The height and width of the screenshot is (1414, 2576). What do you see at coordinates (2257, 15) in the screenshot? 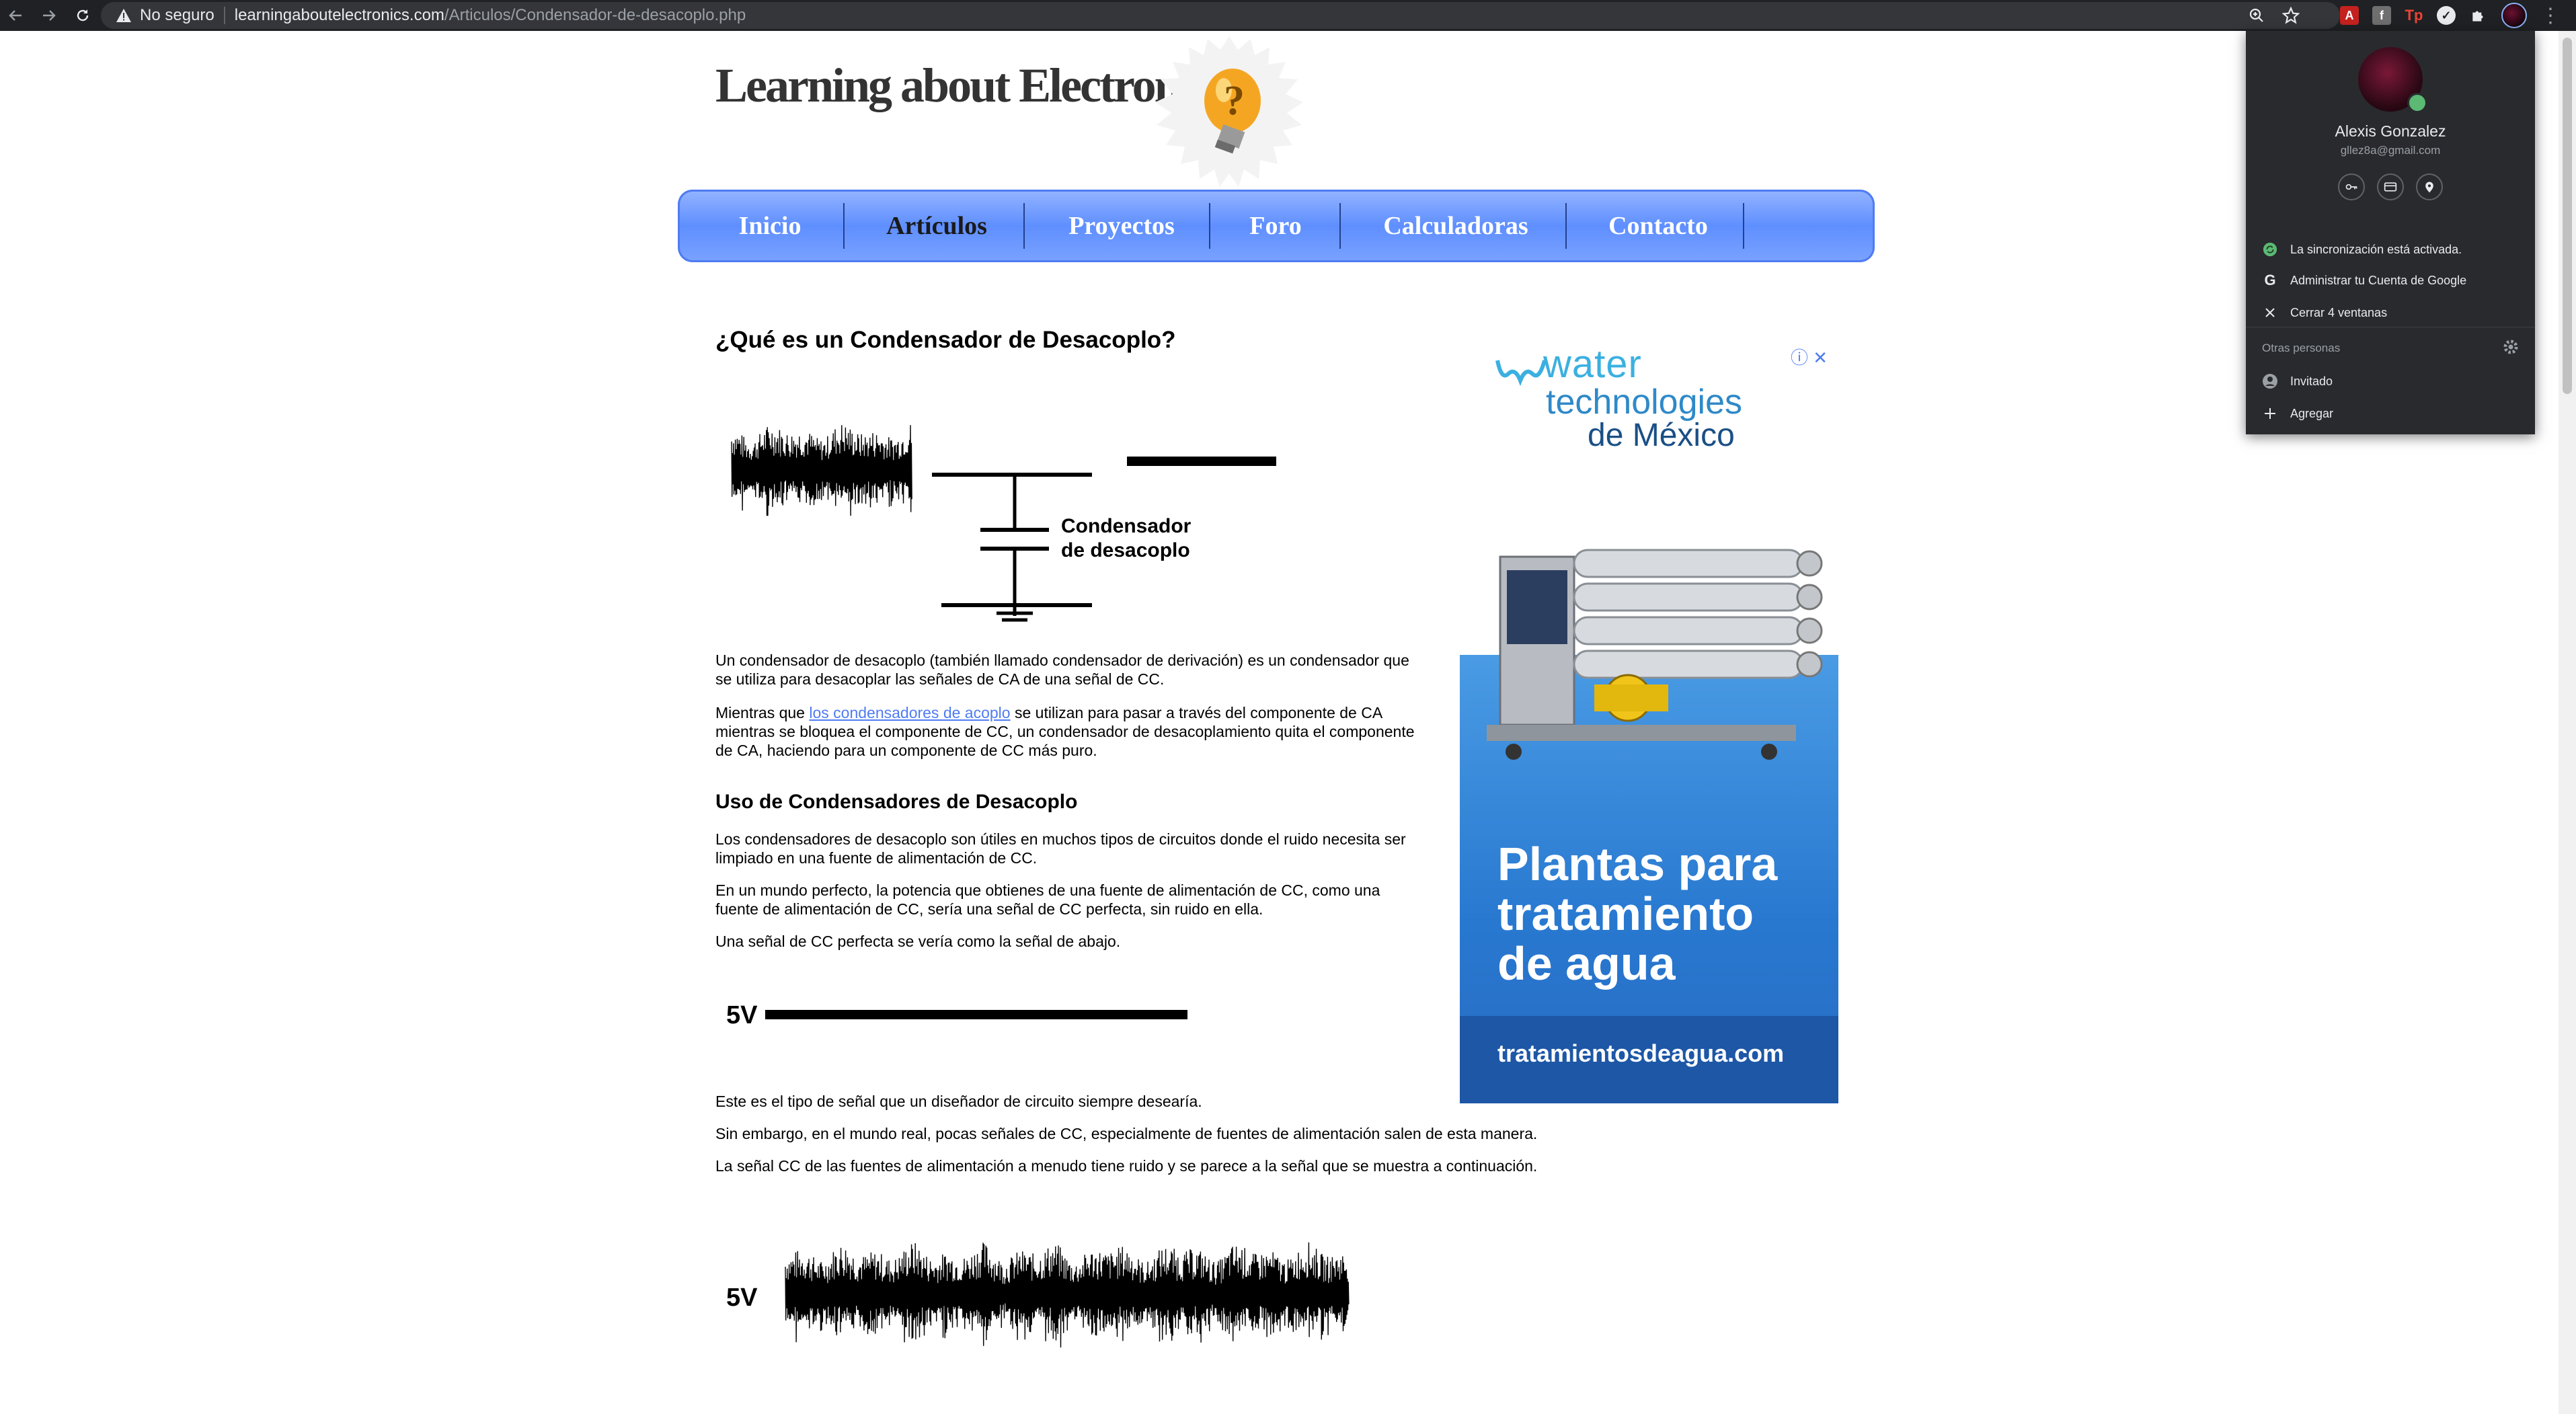
I see `zoom-icon` at bounding box center [2257, 15].